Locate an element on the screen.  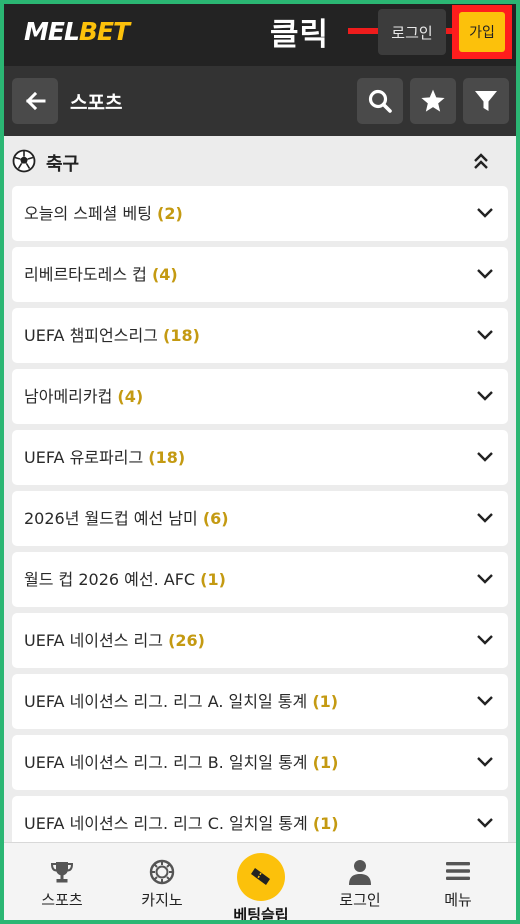
league-count: (2) is located at coordinates (170, 213).